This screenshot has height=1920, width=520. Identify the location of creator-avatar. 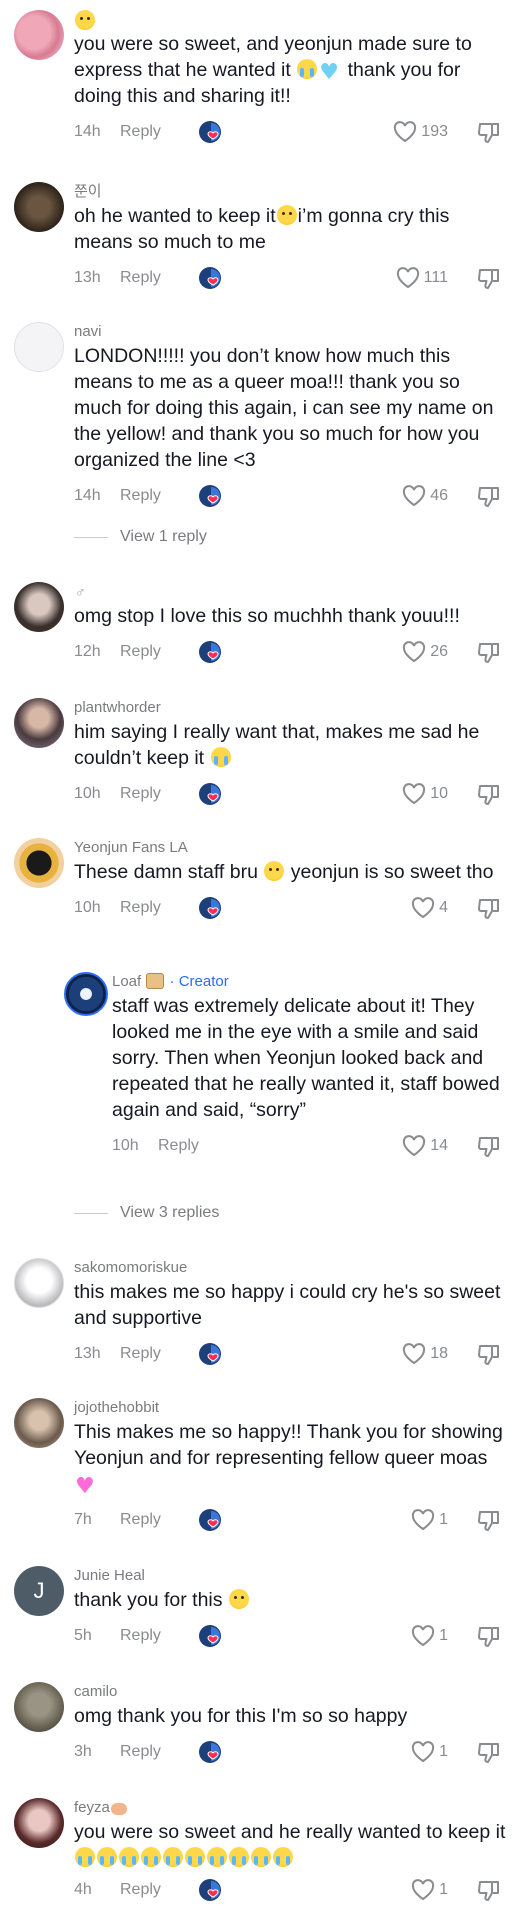
(86, 994).